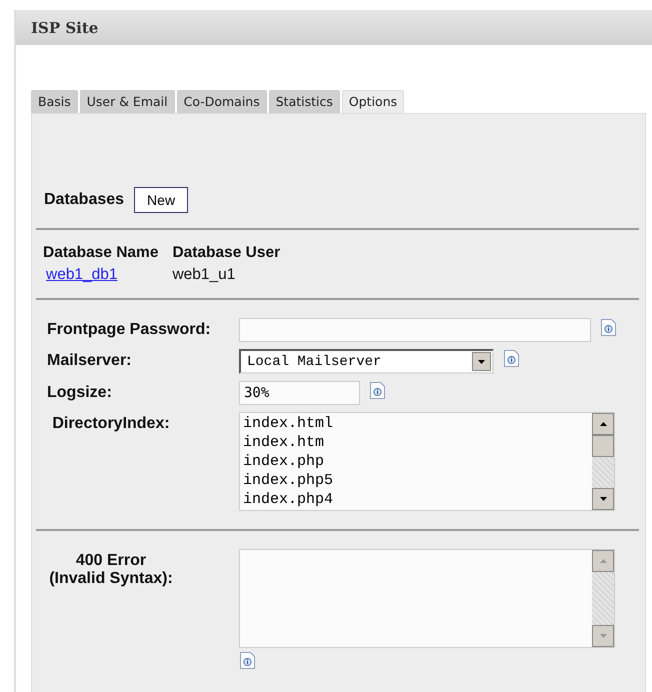  Describe the element at coordinates (82, 274) in the screenshot. I see `database-link: web1_db1` at that location.